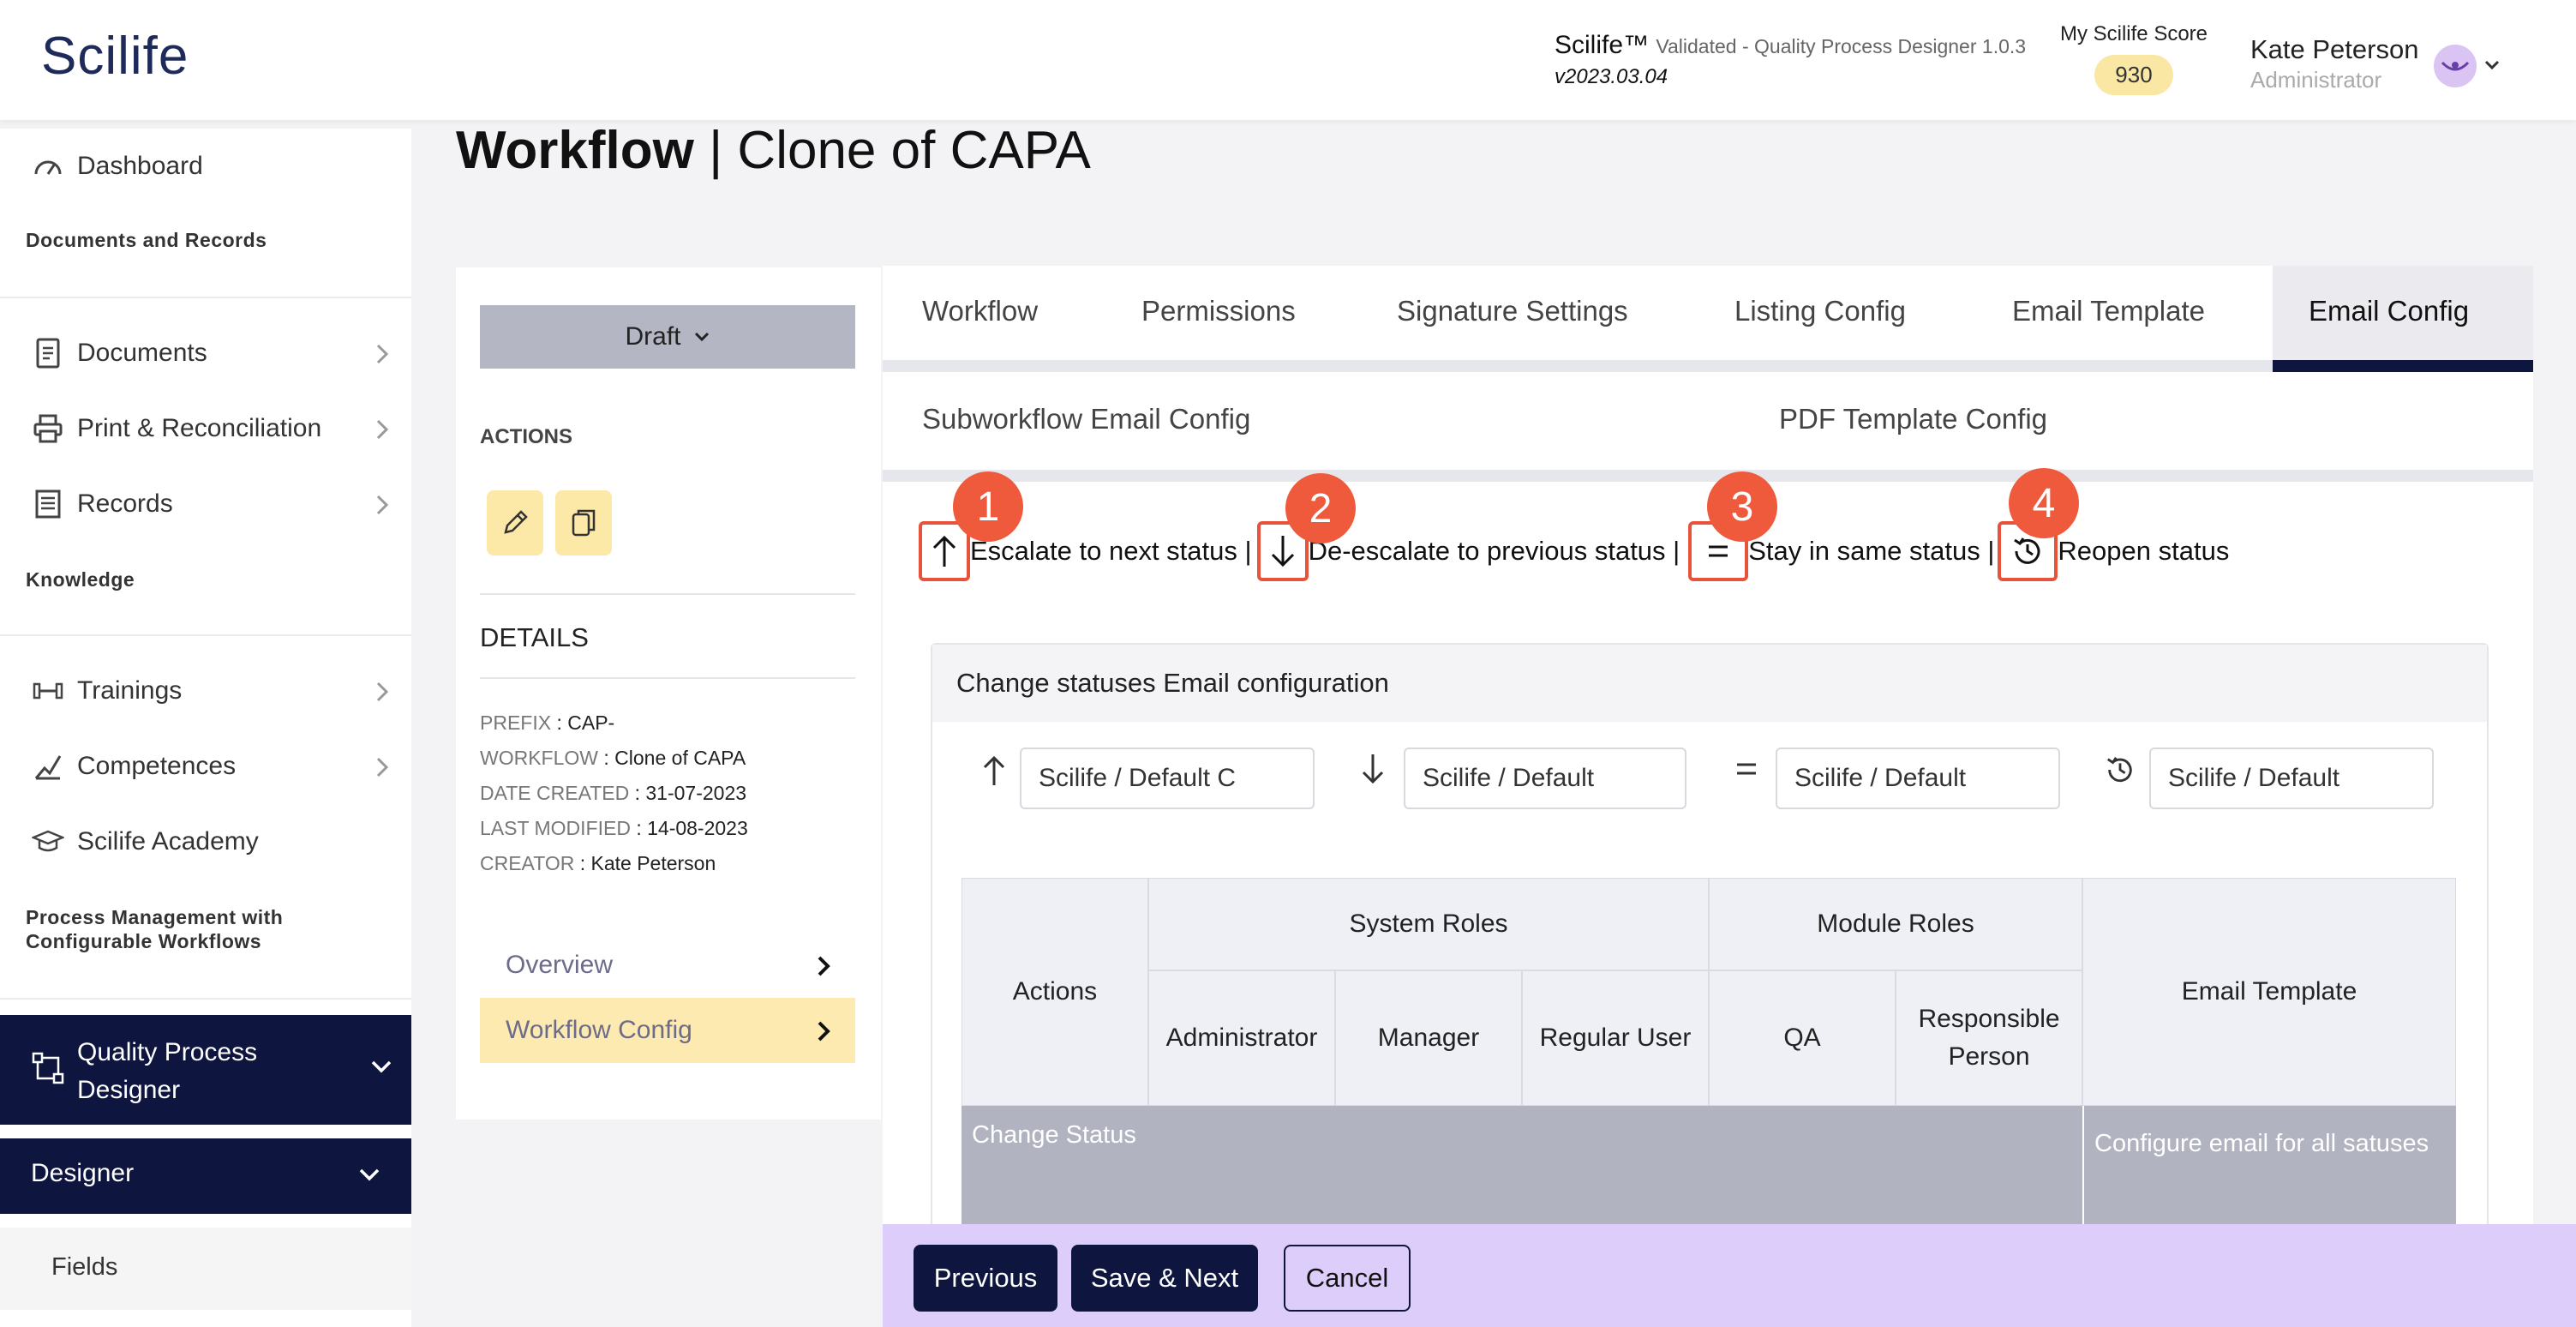  Describe the element at coordinates (1989, 1038) in the screenshot. I see `th-responsible-person: Responsible Person` at that location.